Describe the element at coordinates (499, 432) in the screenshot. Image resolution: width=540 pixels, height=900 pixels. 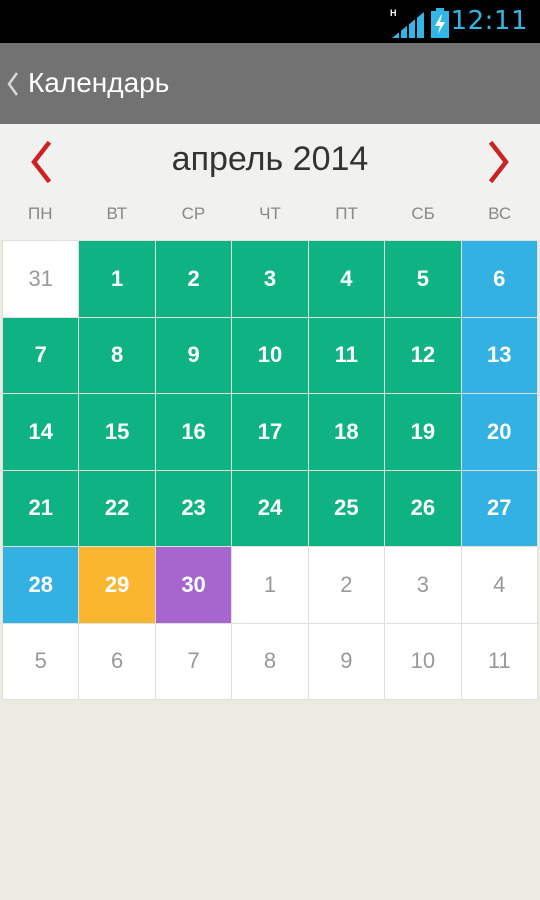
I see `day-cell: 20` at that location.